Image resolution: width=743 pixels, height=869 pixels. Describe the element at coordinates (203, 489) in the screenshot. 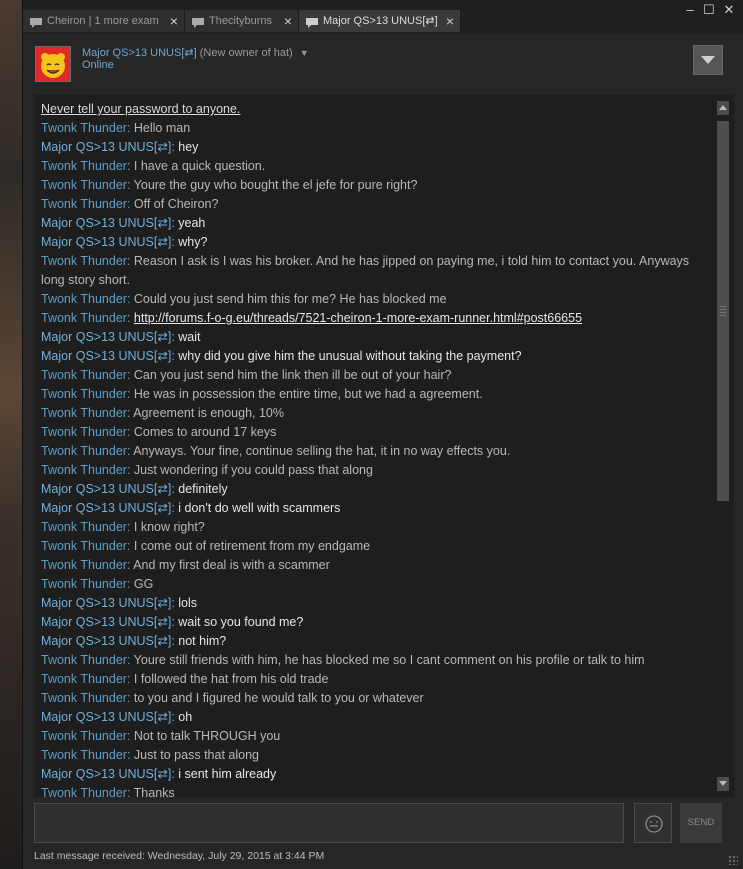

I see `message-text: definitely` at that location.